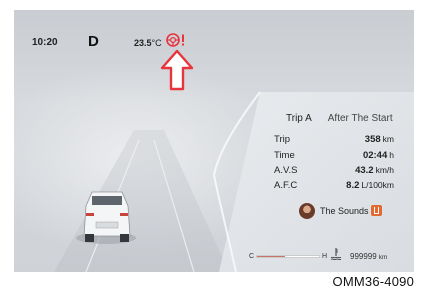 The image size is (428, 293). What do you see at coordinates (177, 70) in the screenshot?
I see `pointer-arrow-icon` at bounding box center [177, 70].